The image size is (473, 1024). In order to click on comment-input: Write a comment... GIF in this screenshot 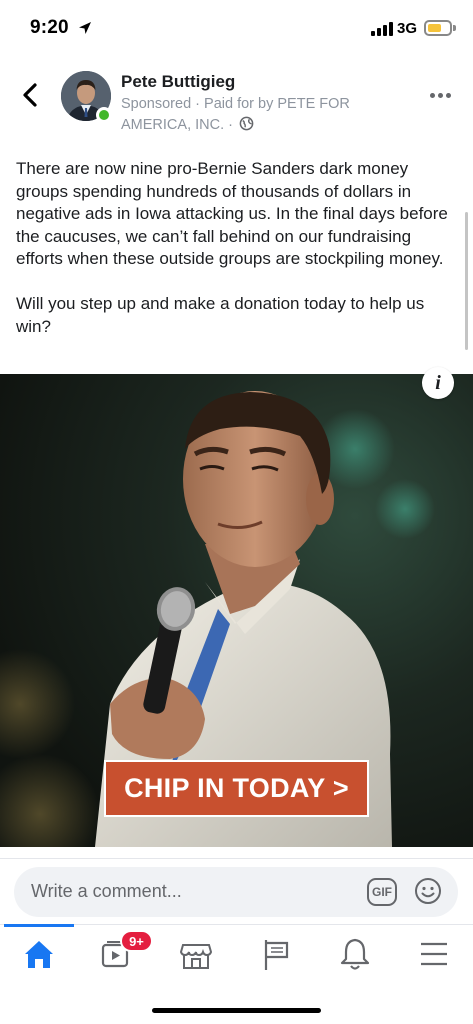, I will do `click(236, 892)`.